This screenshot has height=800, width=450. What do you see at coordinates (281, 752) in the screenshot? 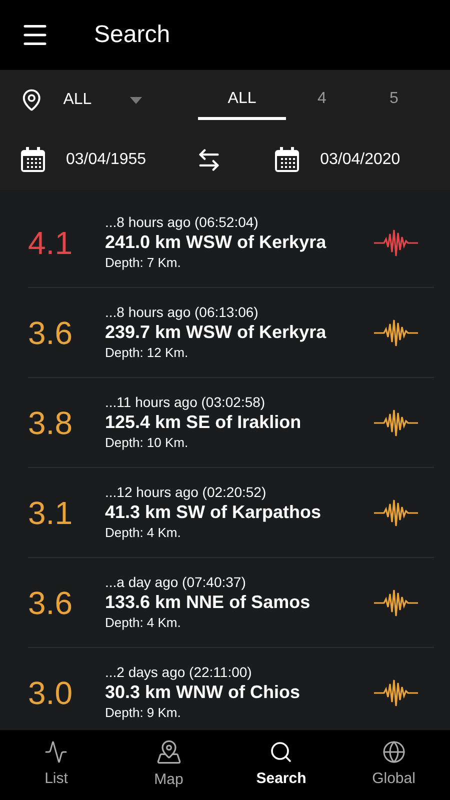
I see `search-icon` at bounding box center [281, 752].